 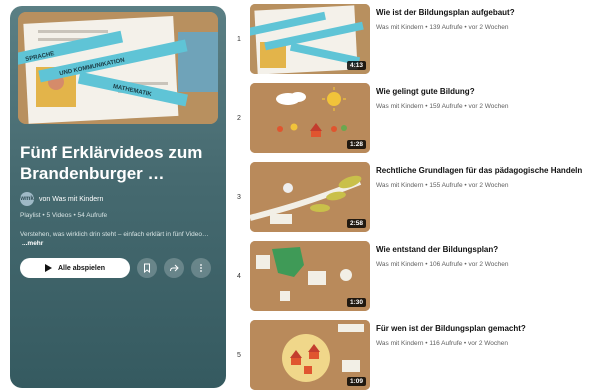 I want to click on bookmark-icon, so click(x=147, y=268).